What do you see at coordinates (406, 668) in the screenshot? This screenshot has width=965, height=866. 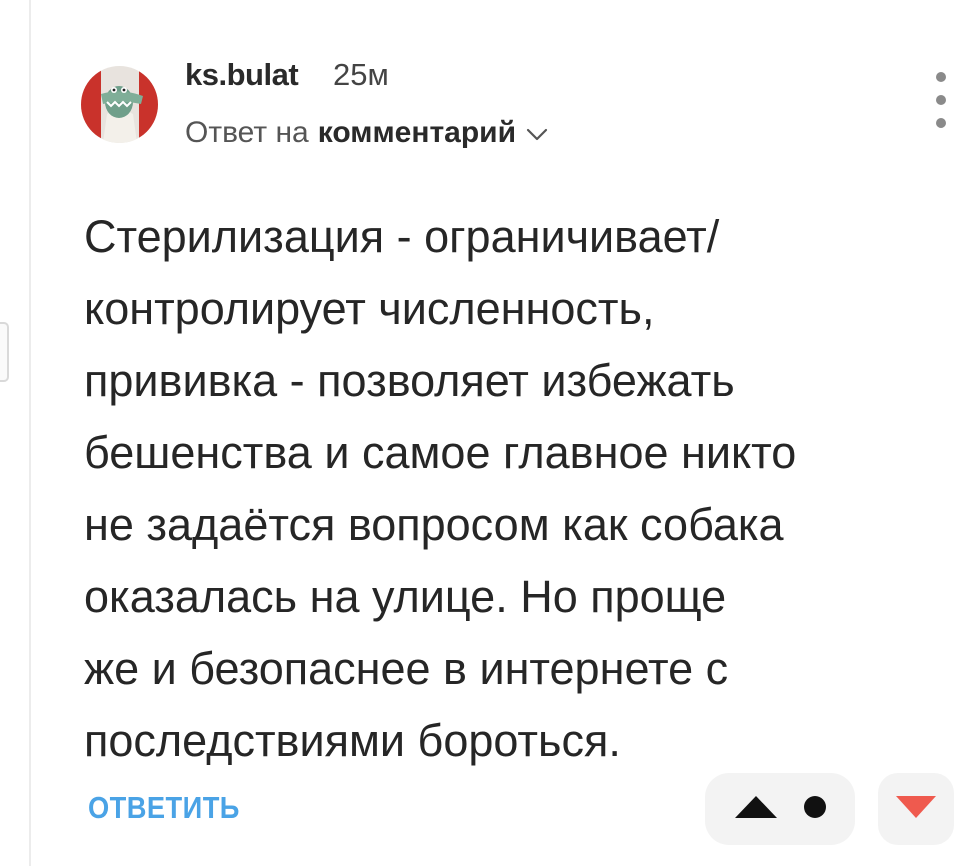 I see `comment-line: же и безопаснее в интернете с` at bounding box center [406, 668].